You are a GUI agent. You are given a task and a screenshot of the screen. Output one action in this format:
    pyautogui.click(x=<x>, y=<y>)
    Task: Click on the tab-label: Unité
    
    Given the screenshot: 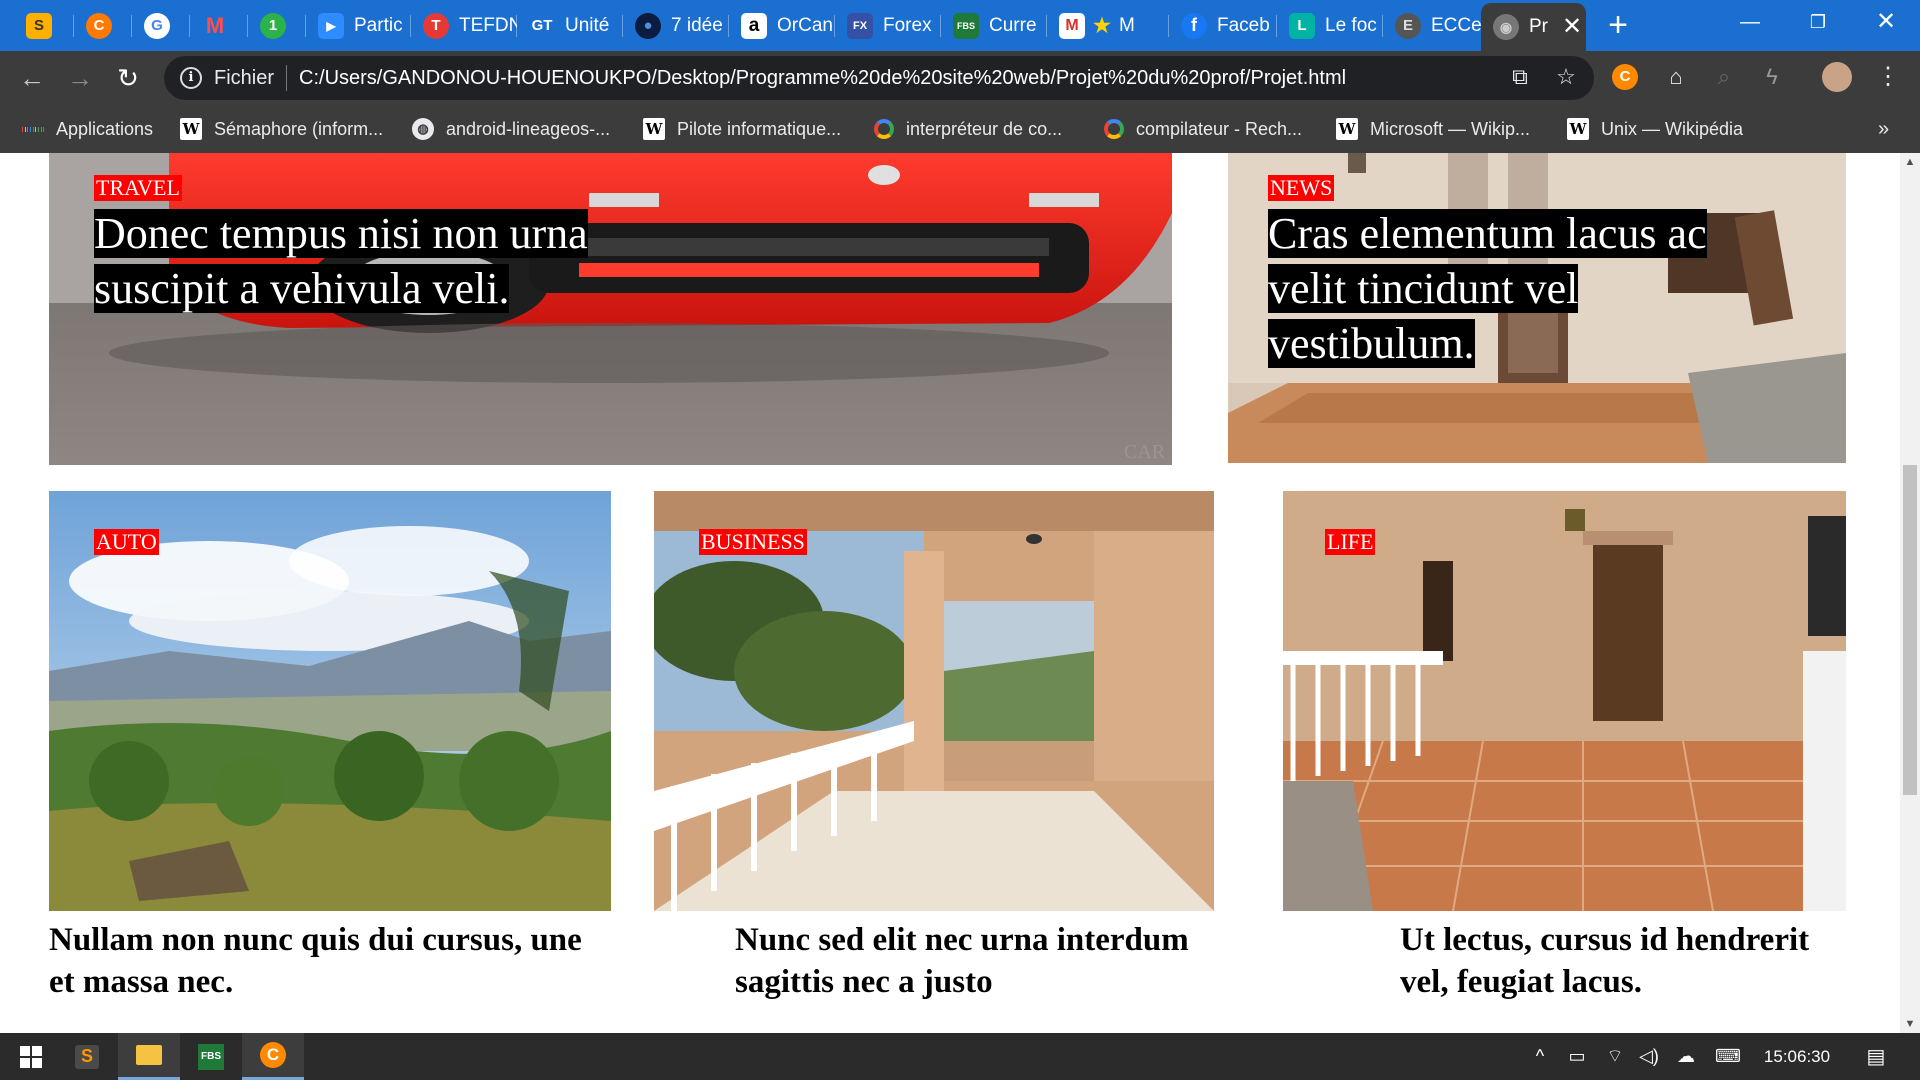 What is the action you would take?
    pyautogui.click(x=587, y=25)
    